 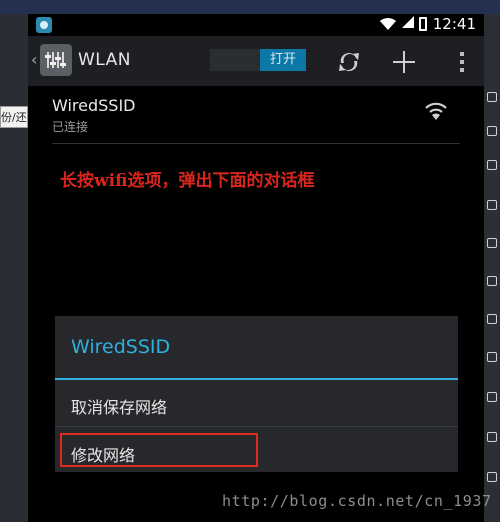 I want to click on highlight-box, so click(x=159, y=450).